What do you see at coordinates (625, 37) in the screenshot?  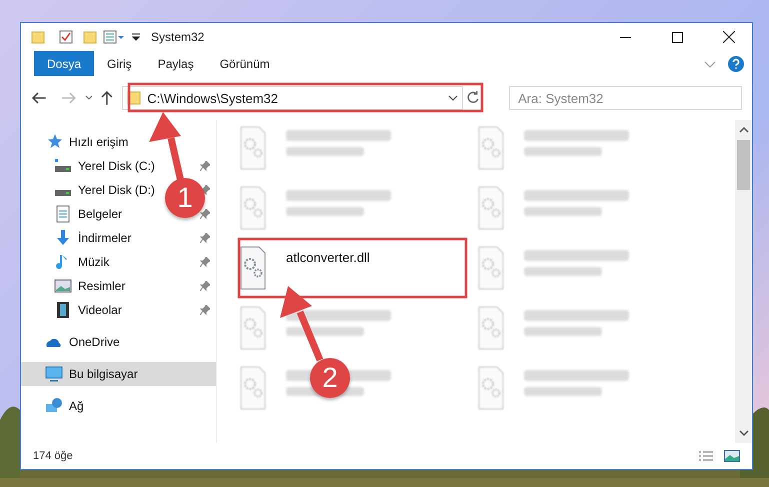 I see `minimize-icon` at bounding box center [625, 37].